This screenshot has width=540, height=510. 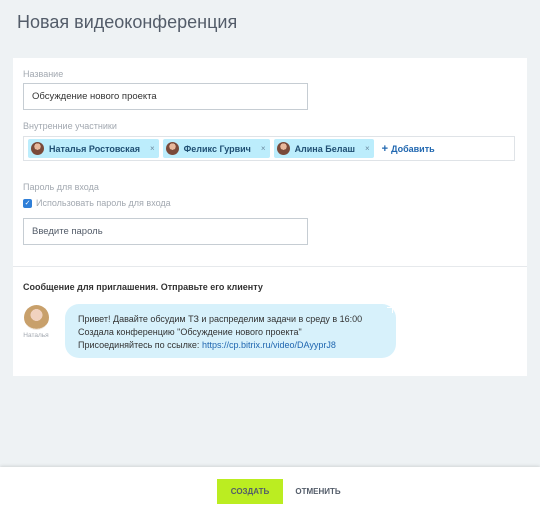 I want to click on password-label: Пароль для входа, so click(x=61, y=187).